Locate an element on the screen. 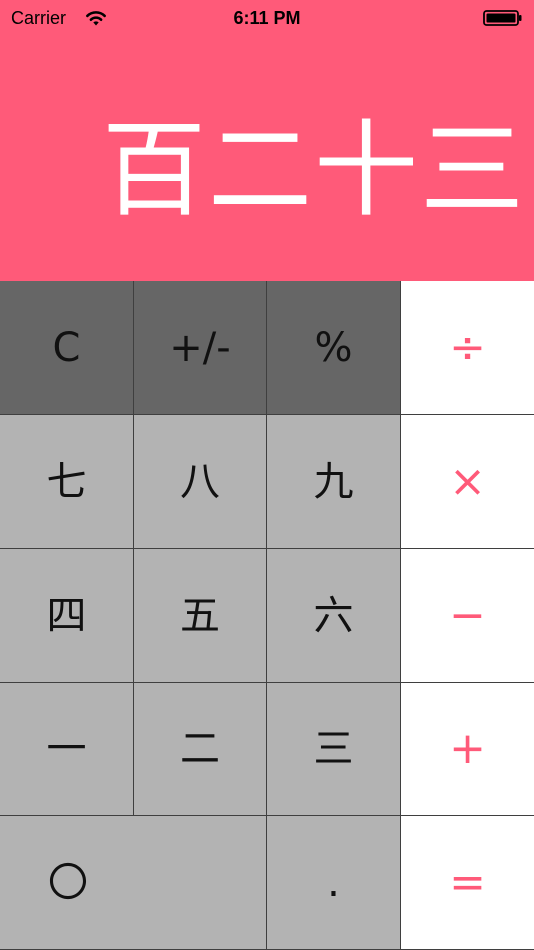 Image resolution: width=534 pixels, height=950 pixels. clear-button: C is located at coordinates (67, 348).